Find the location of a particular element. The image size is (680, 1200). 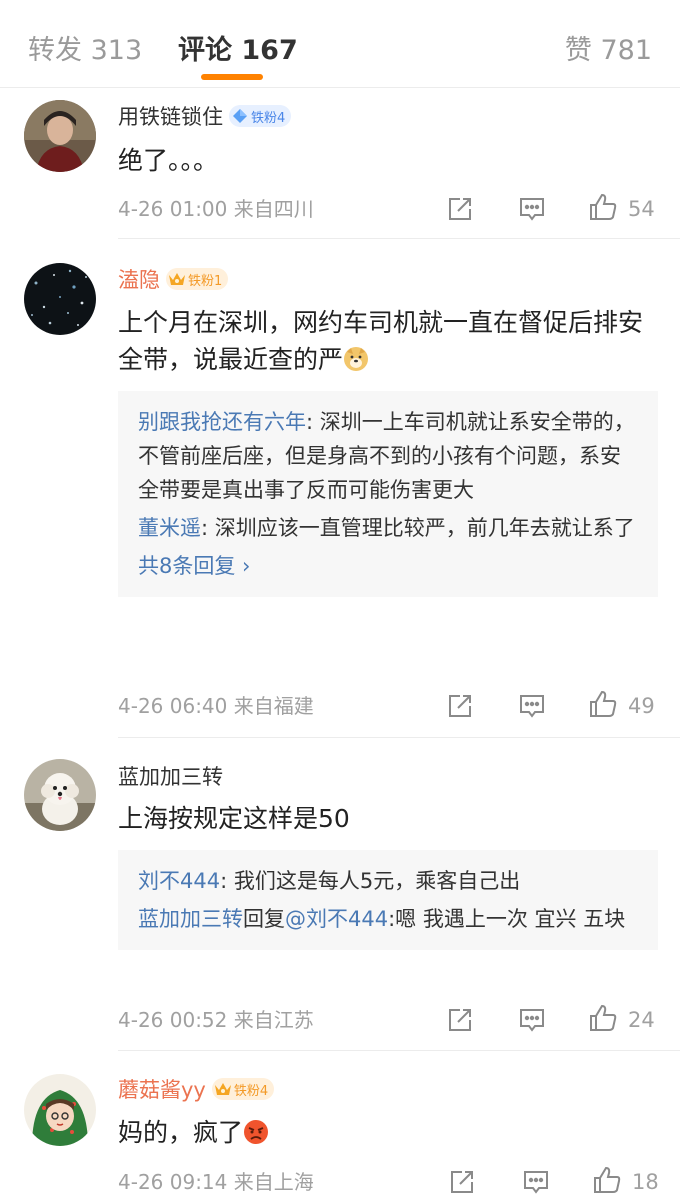

active-tab-indicator is located at coordinates (232, 77).